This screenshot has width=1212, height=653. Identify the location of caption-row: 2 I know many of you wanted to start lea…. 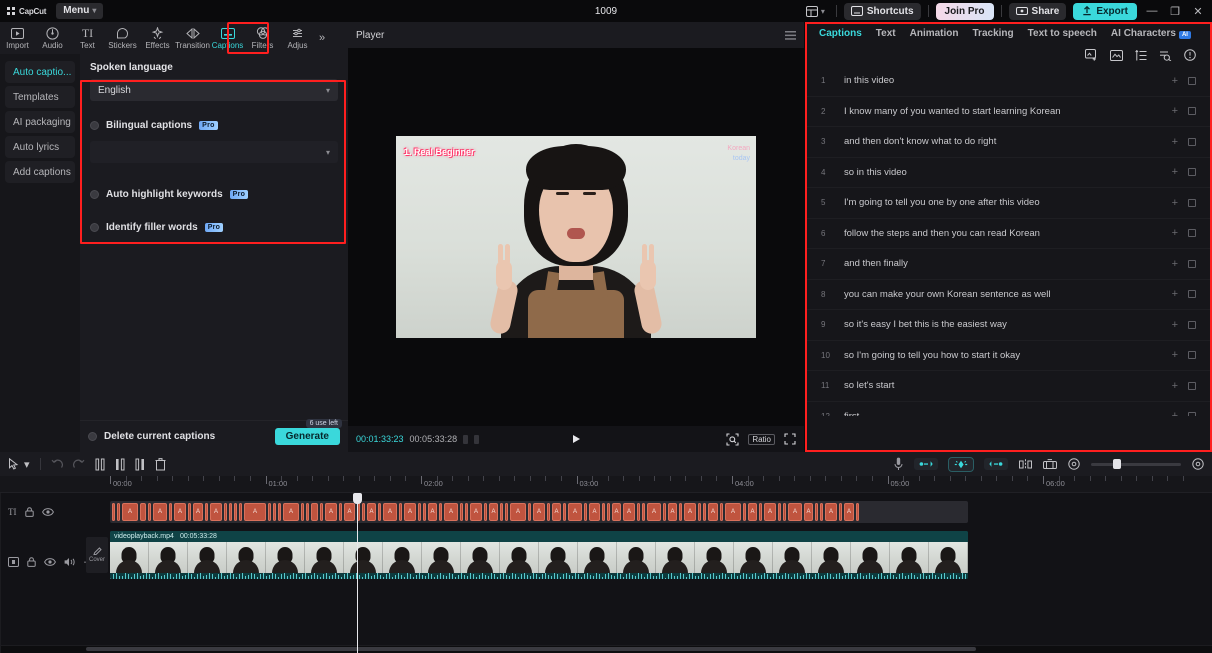
(1008, 112).